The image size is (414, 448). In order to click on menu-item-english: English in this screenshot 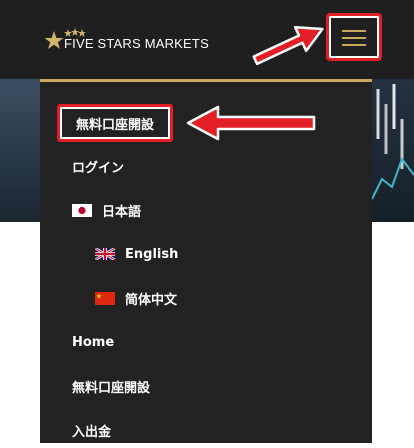, I will do `click(206, 254)`.